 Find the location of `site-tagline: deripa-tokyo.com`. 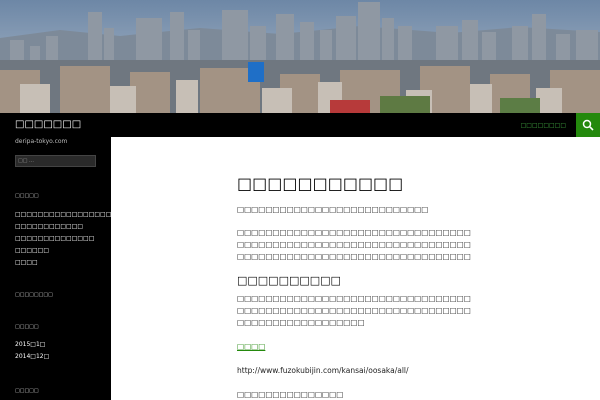

site-tagline: deripa-tokyo.com is located at coordinates (41, 141).